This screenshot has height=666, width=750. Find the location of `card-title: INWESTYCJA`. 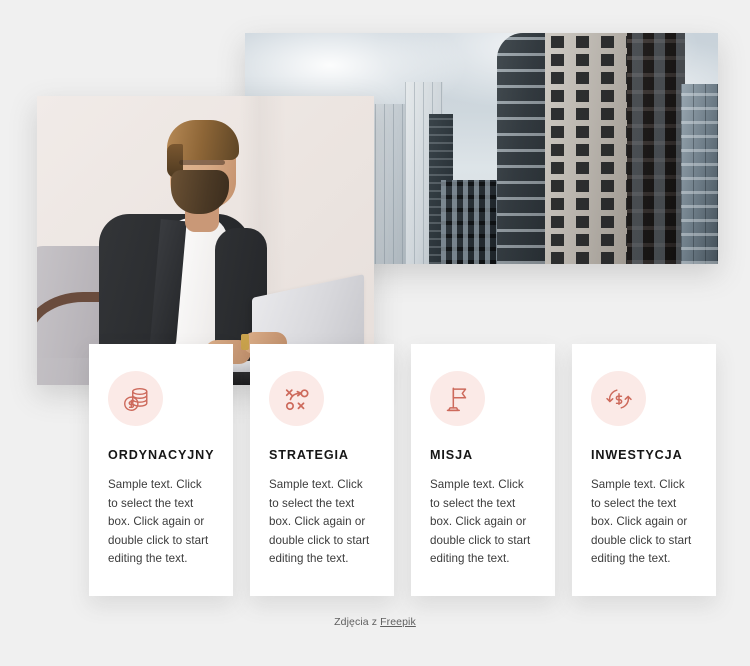

card-title: INWESTYCJA is located at coordinates (637, 455).